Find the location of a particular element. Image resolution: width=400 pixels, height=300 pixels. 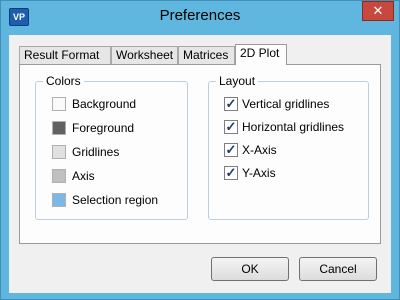

background-color-swatch is located at coordinates (59, 104).